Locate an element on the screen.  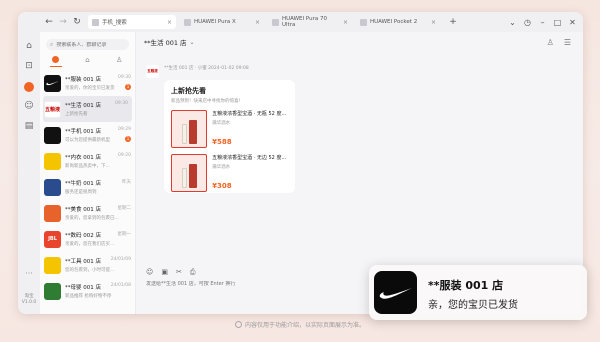
home-icon: ⌂ is located at coordinates (29, 46).